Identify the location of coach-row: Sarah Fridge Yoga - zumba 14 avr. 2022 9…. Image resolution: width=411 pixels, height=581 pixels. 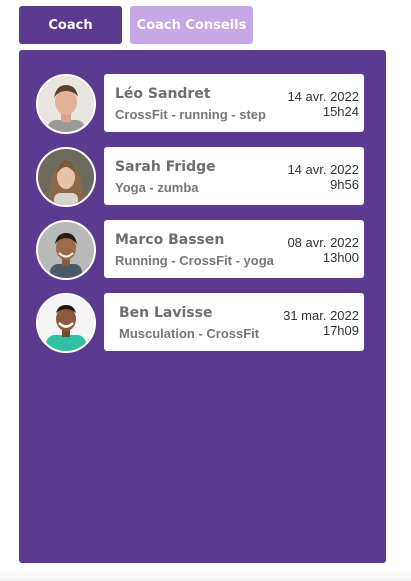
(200, 177).